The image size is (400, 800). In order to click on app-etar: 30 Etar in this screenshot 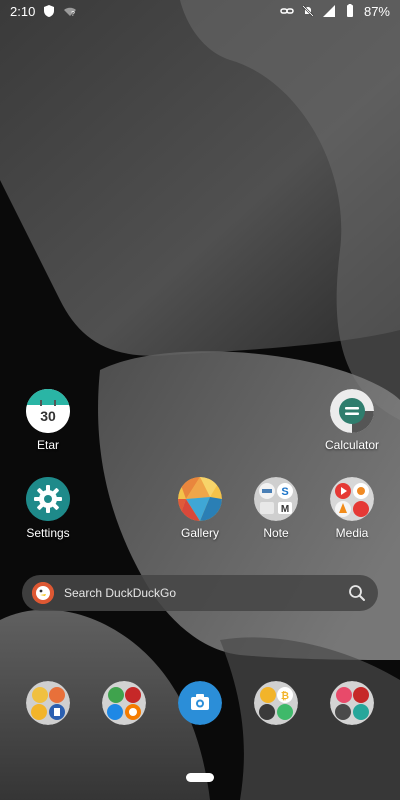, I will do `click(48, 420)`.